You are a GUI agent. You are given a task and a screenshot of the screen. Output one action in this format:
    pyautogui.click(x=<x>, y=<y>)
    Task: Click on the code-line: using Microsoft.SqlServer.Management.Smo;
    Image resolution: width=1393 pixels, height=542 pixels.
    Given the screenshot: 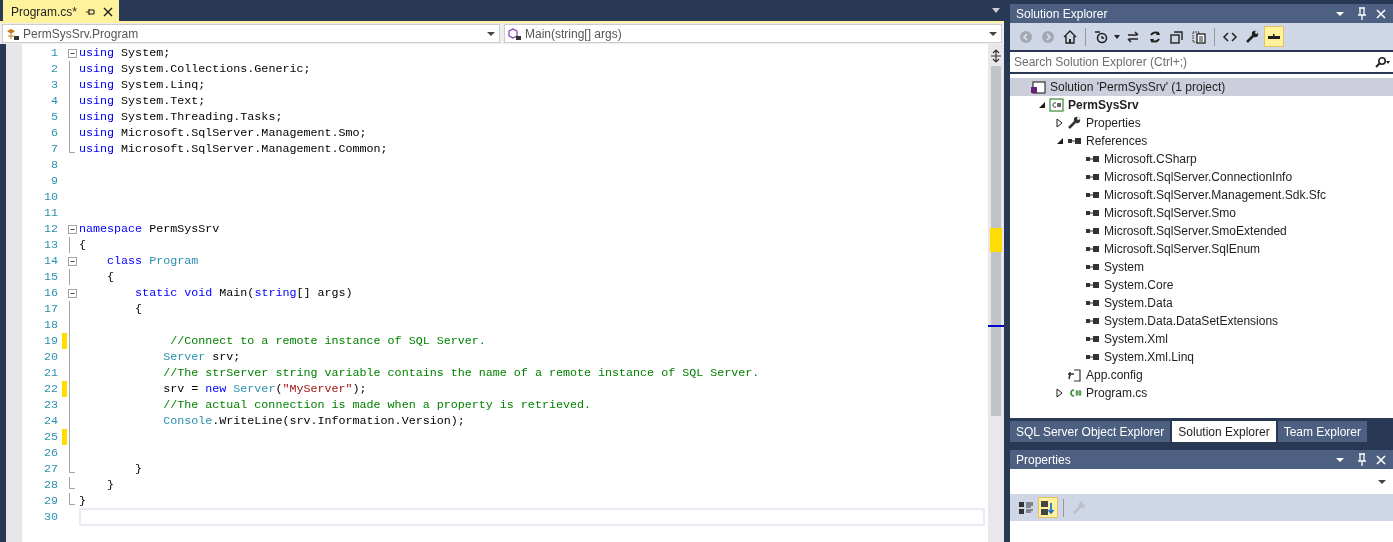 What is the action you would take?
    pyautogui.click(x=223, y=133)
    